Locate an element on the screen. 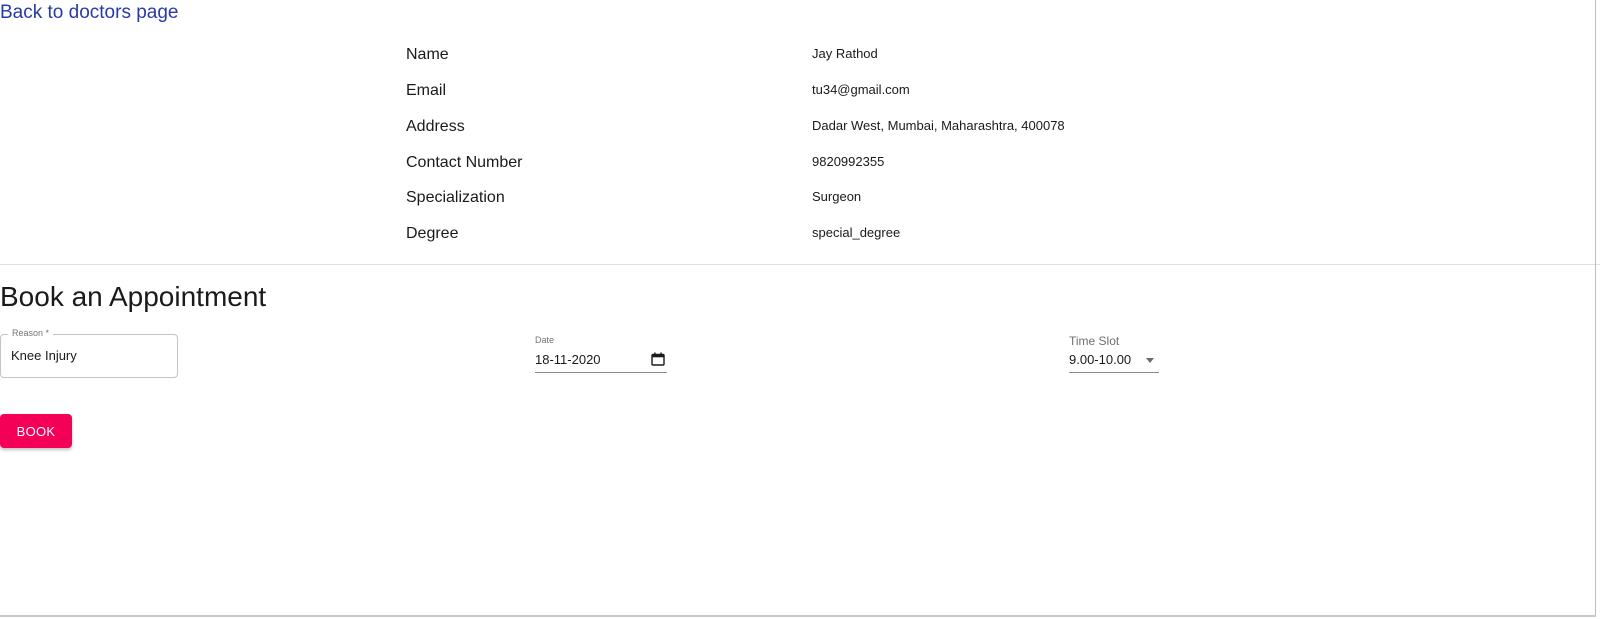 The width and height of the screenshot is (1600, 619). time-slot-select: 9.00-10.00 is located at coordinates (1114, 361).